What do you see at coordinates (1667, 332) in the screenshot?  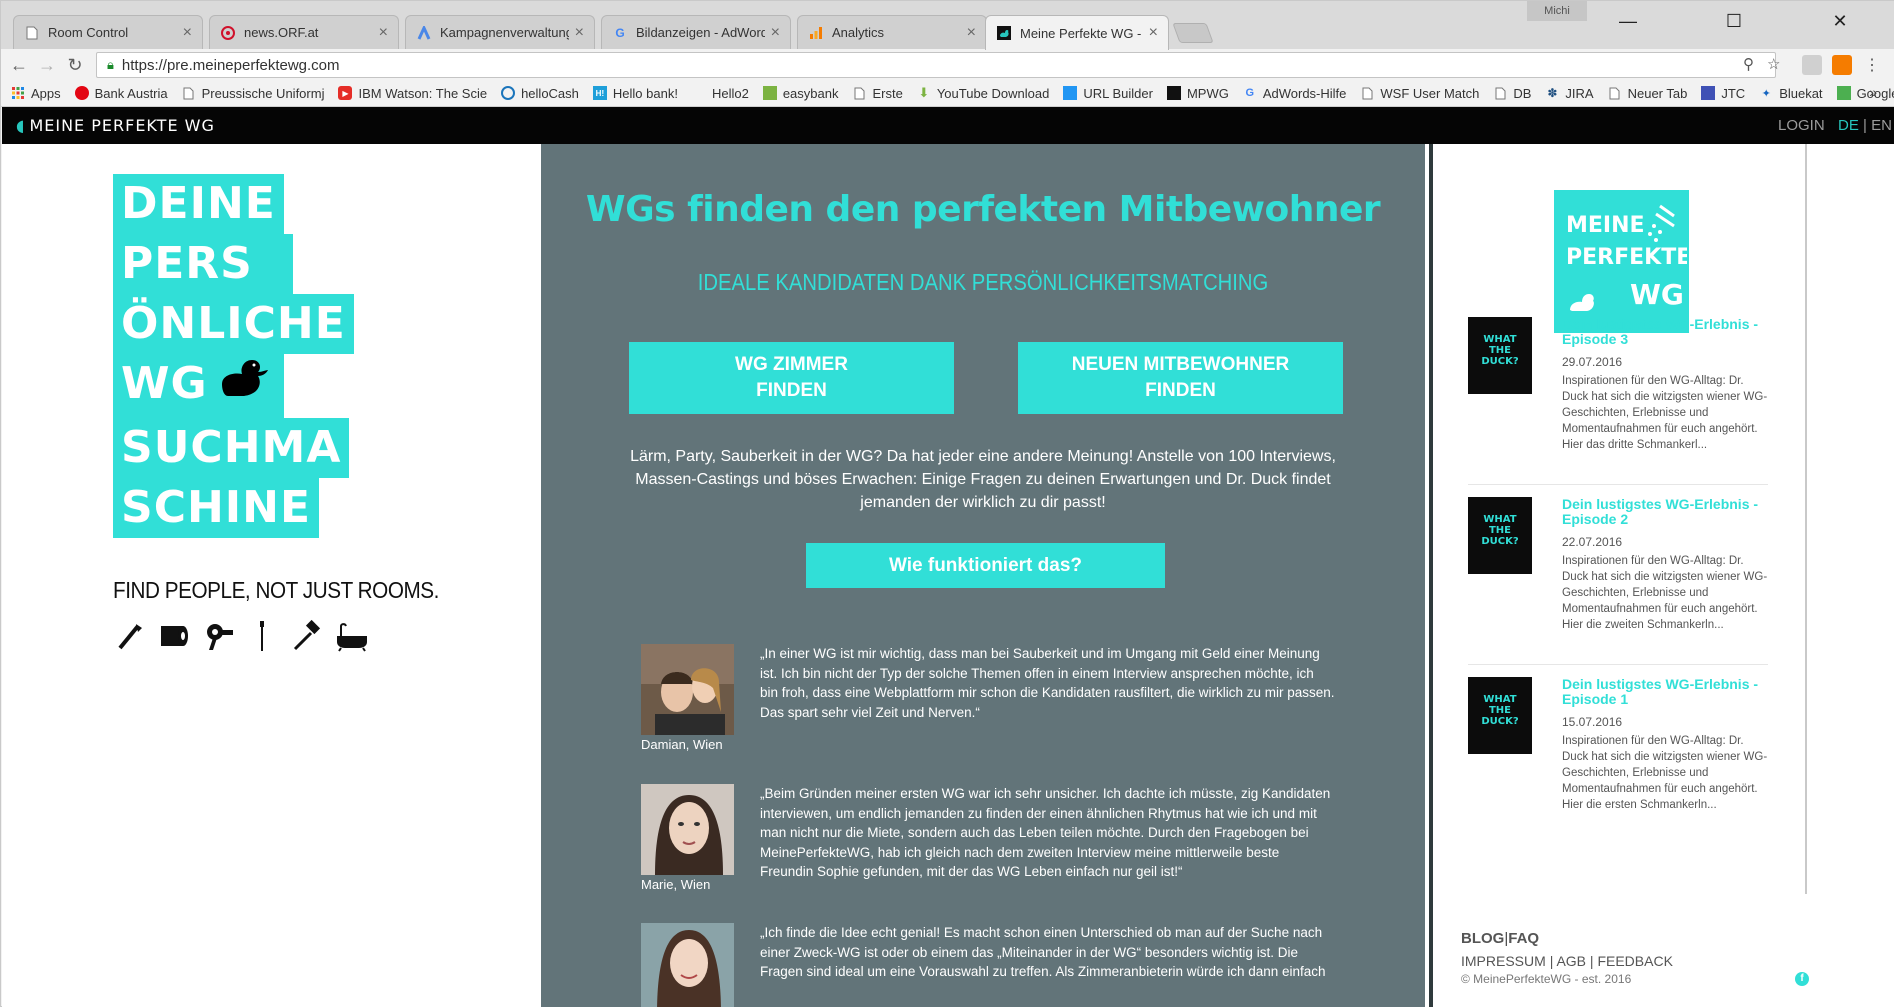 I see `blog-post-title: Dein lustigstes WG-Erlebnis - Episode 3` at bounding box center [1667, 332].